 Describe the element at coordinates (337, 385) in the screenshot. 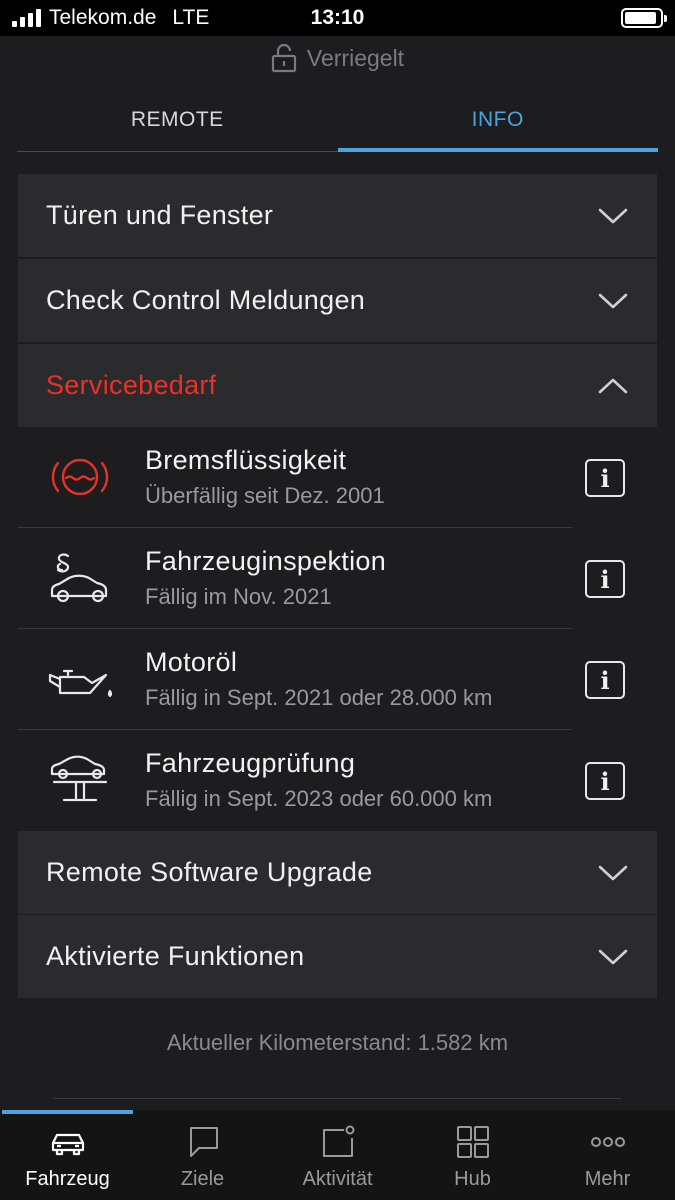

I see `section-service: Servicebedarf` at that location.